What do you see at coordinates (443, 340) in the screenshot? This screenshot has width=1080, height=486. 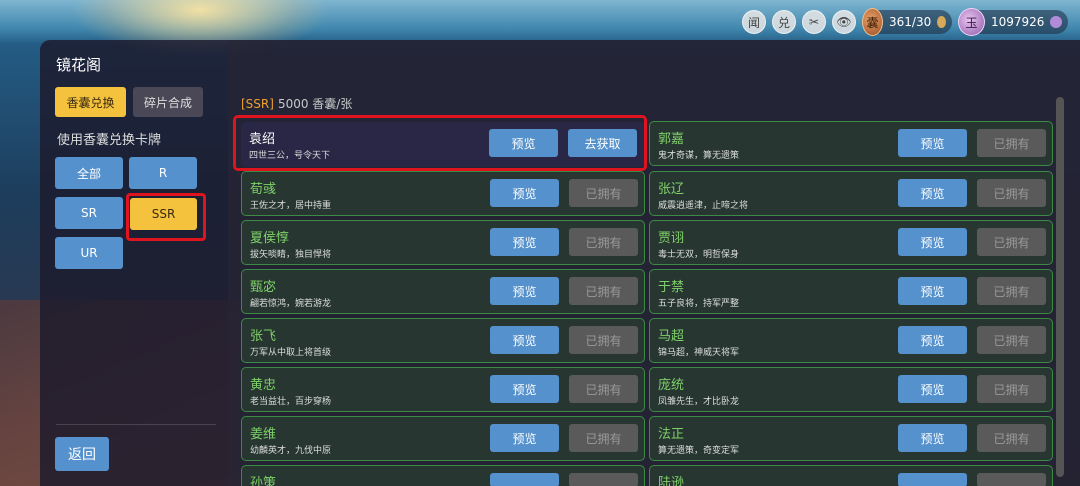 I see `card-row: 张飞 万军从中取上将首级 预览 已拥有` at bounding box center [443, 340].